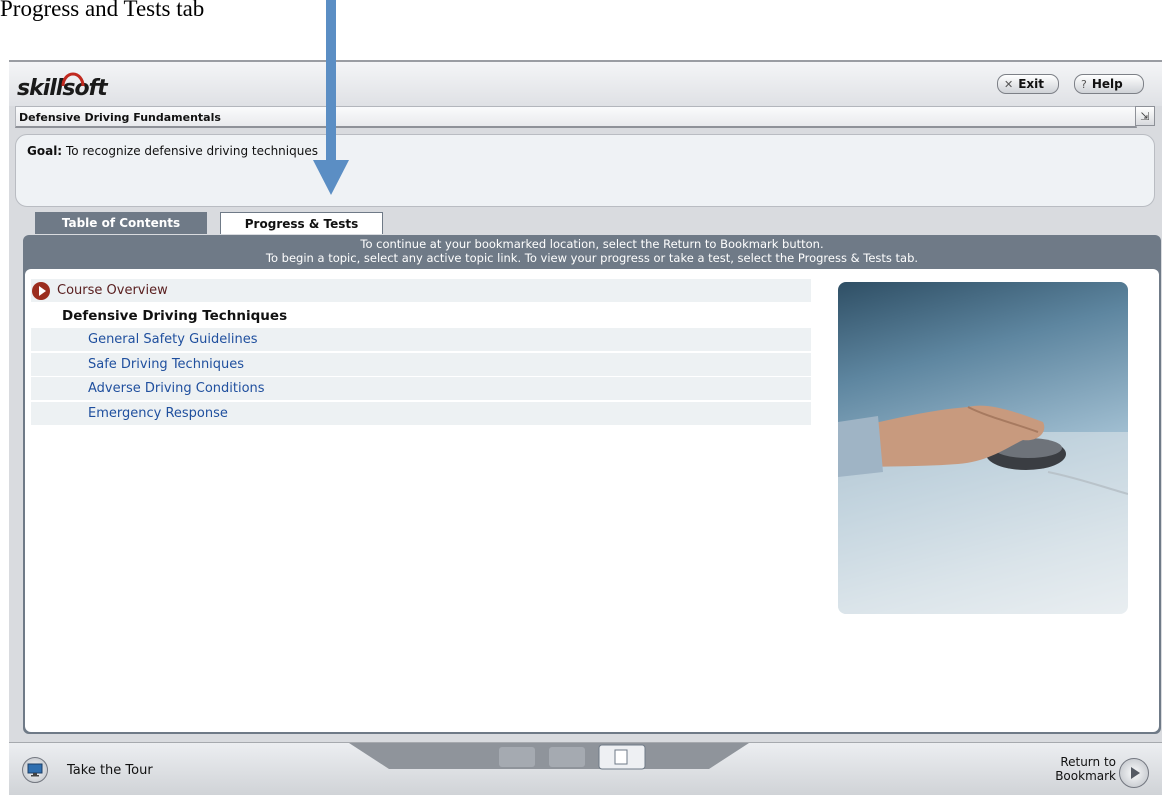  What do you see at coordinates (166, 364) in the screenshot?
I see `topic-link: Safe Driving Techniques` at bounding box center [166, 364].